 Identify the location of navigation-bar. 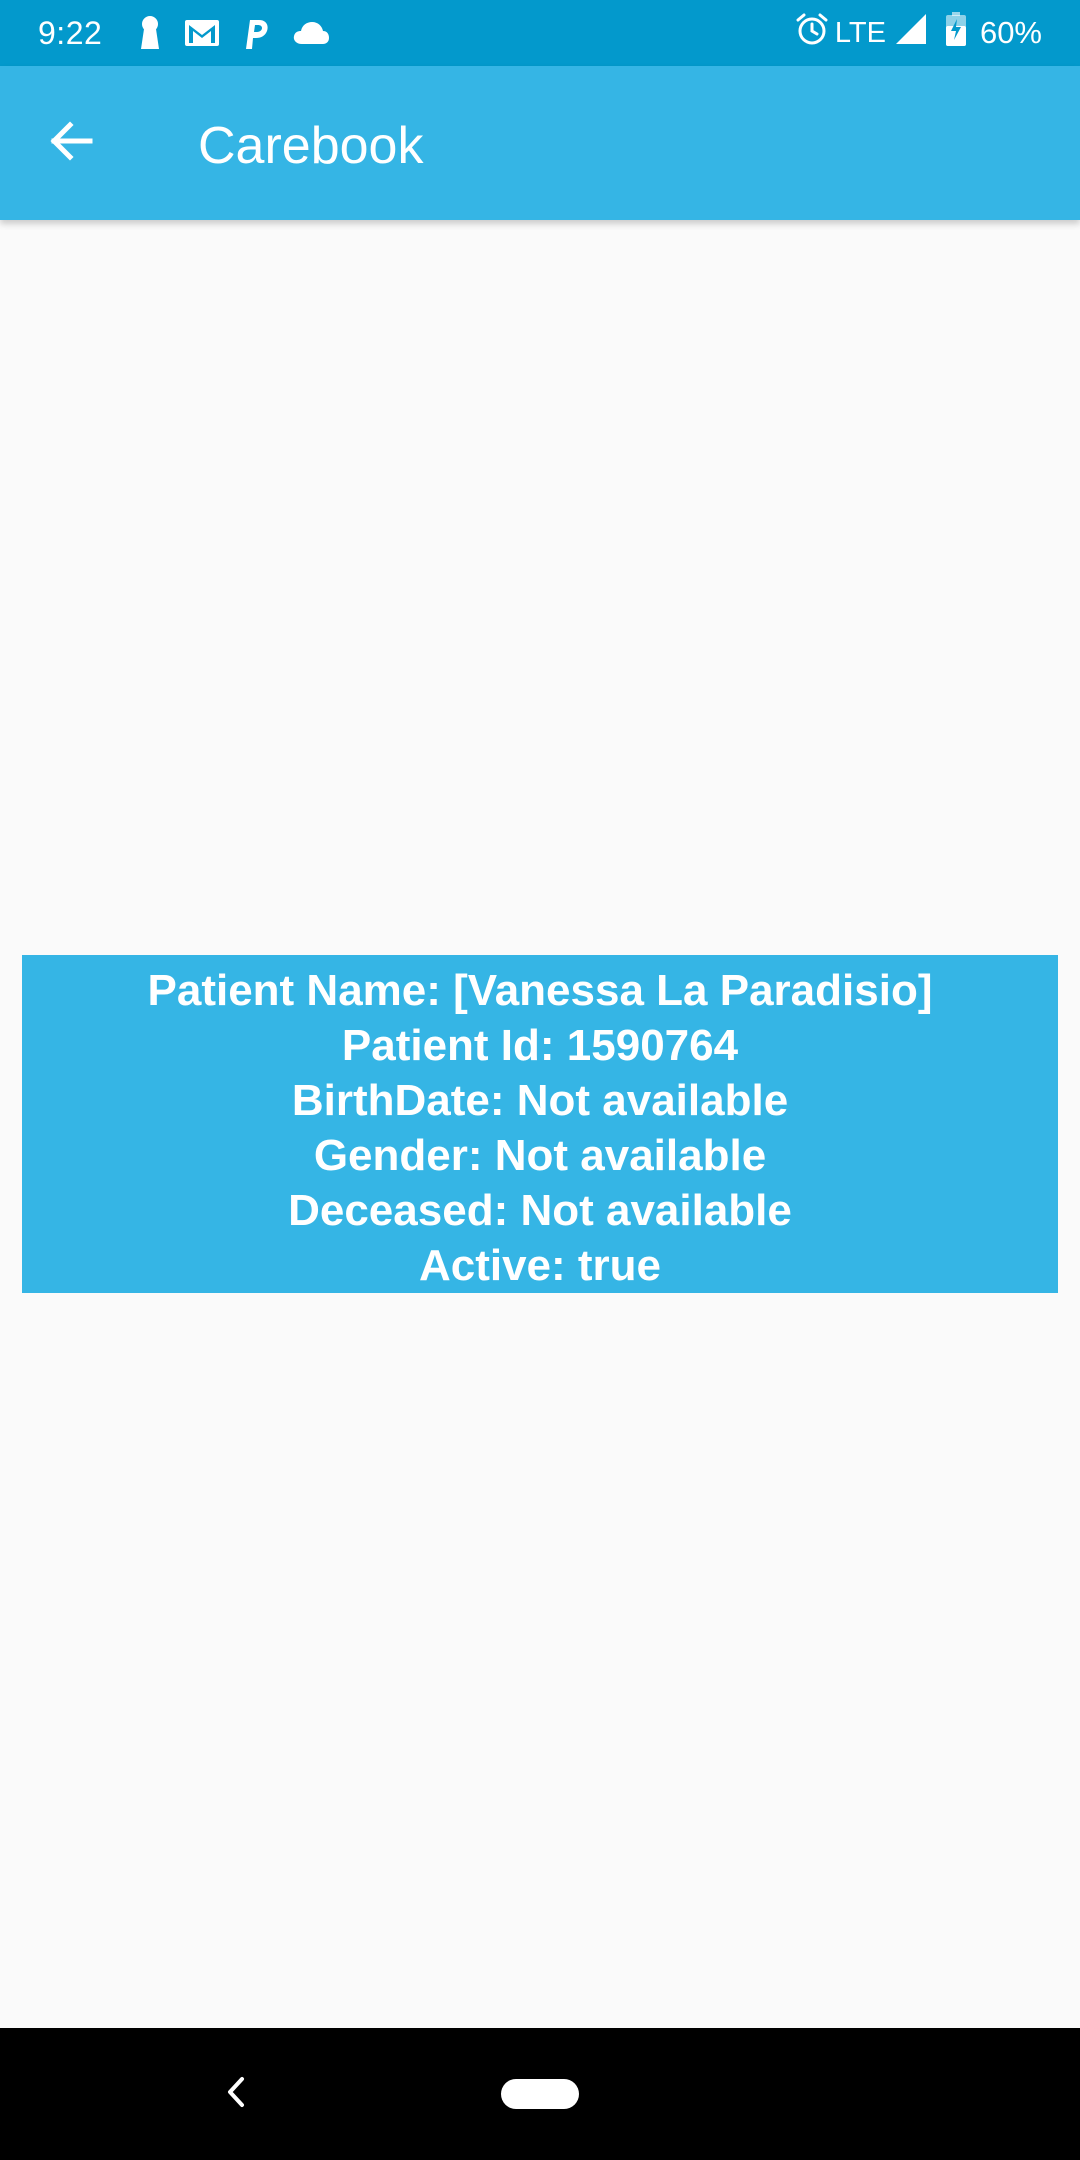
(540, 2094).